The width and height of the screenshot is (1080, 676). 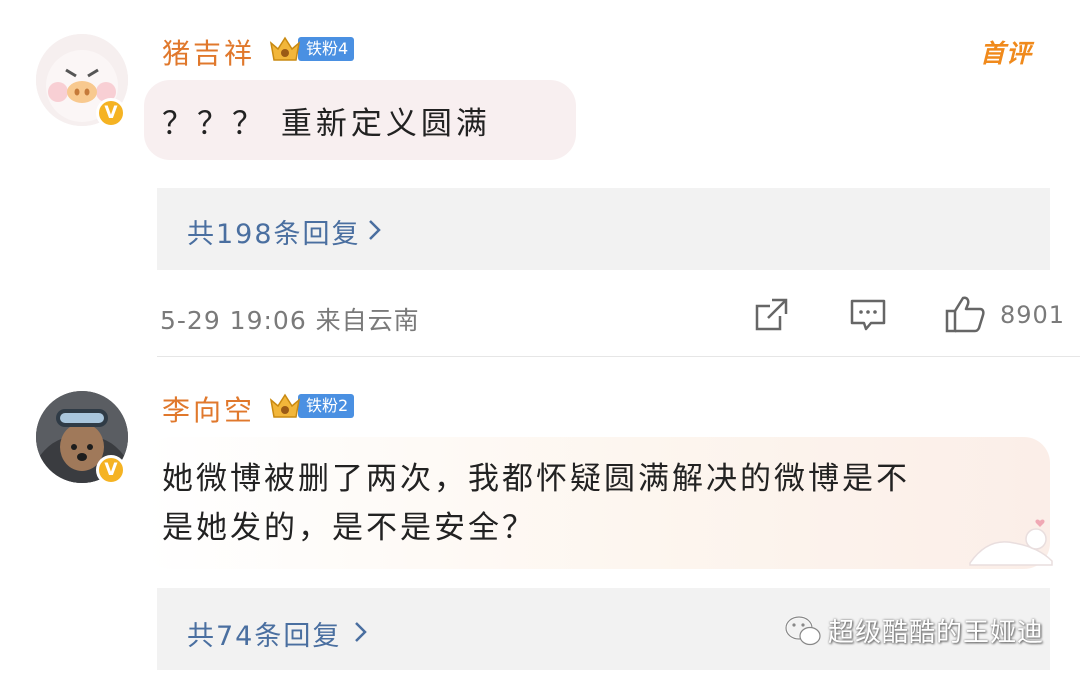 What do you see at coordinates (965, 314) in the screenshot?
I see `like-icon` at bounding box center [965, 314].